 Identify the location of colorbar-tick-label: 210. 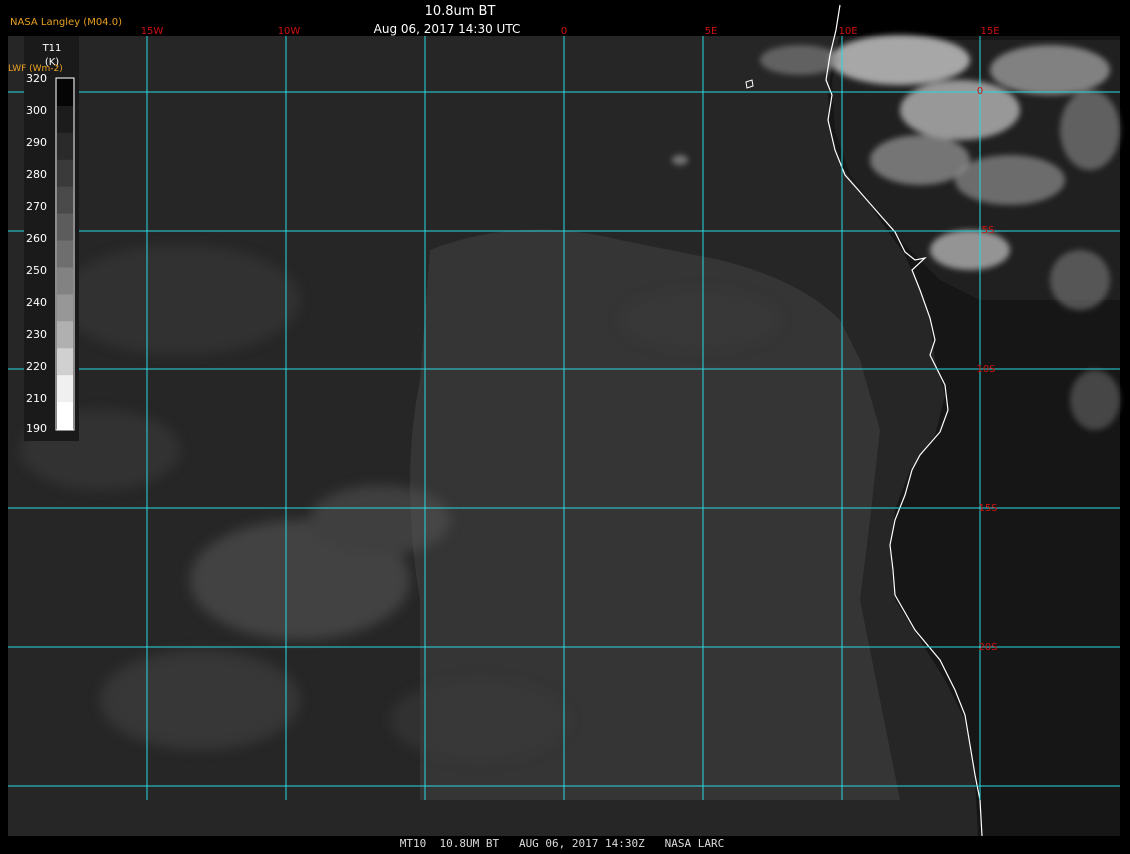
(36, 398).